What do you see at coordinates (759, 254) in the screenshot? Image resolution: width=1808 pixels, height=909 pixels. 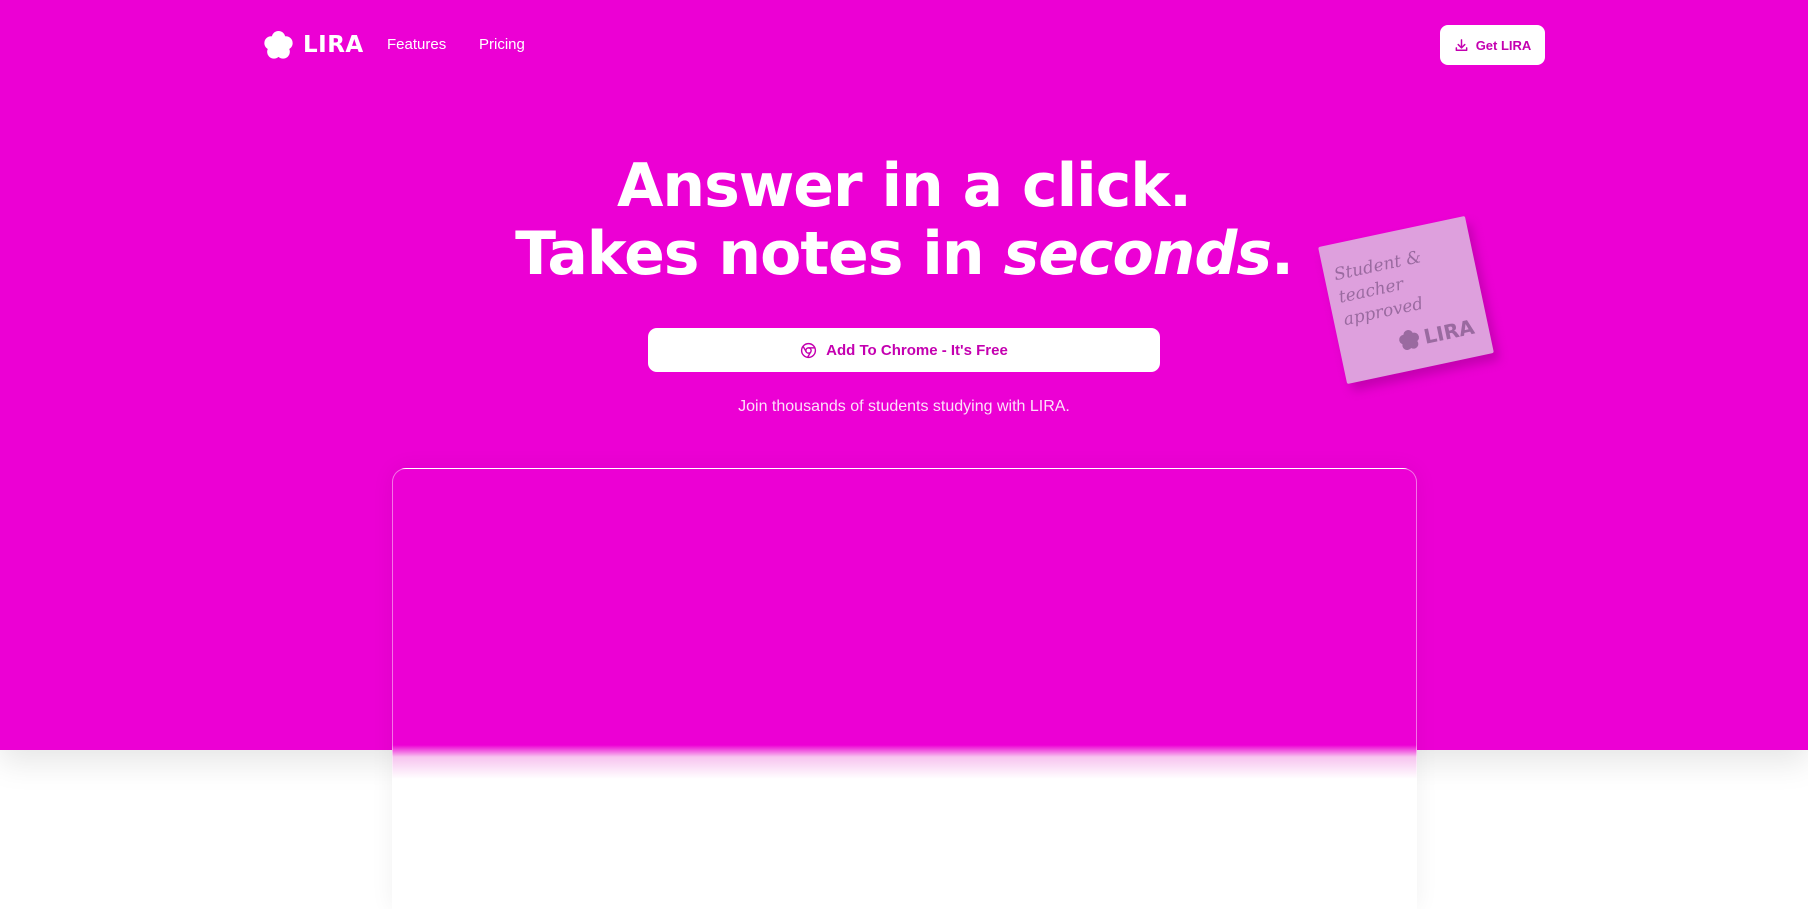 I see `headline-line-2-prefix: Takes notes in` at bounding box center [759, 254].